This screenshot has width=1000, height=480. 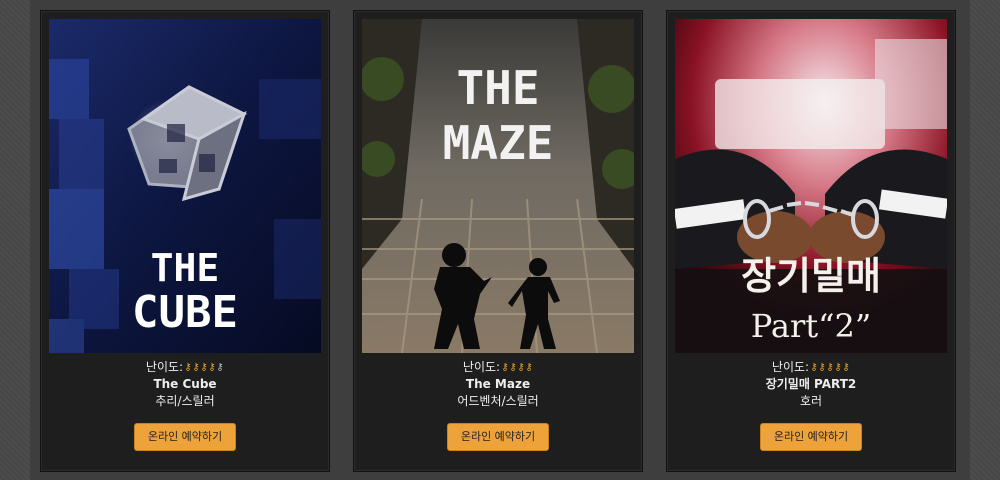 I want to click on theme-info: 난이도: ⚷⚷⚷⚷⚷ 장기밀매 PART2 호러, so click(x=811, y=384).